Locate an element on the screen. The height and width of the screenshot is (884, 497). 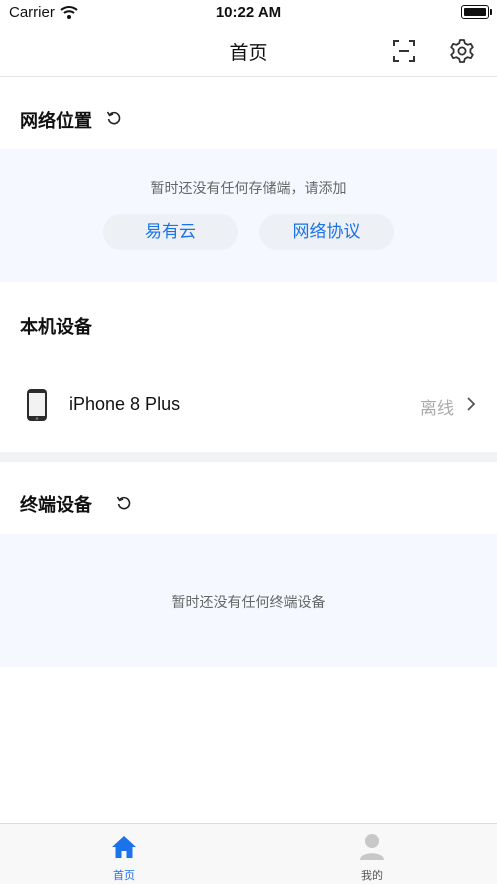
tab-bar: 首页 我的 is located at coordinates (248, 853).